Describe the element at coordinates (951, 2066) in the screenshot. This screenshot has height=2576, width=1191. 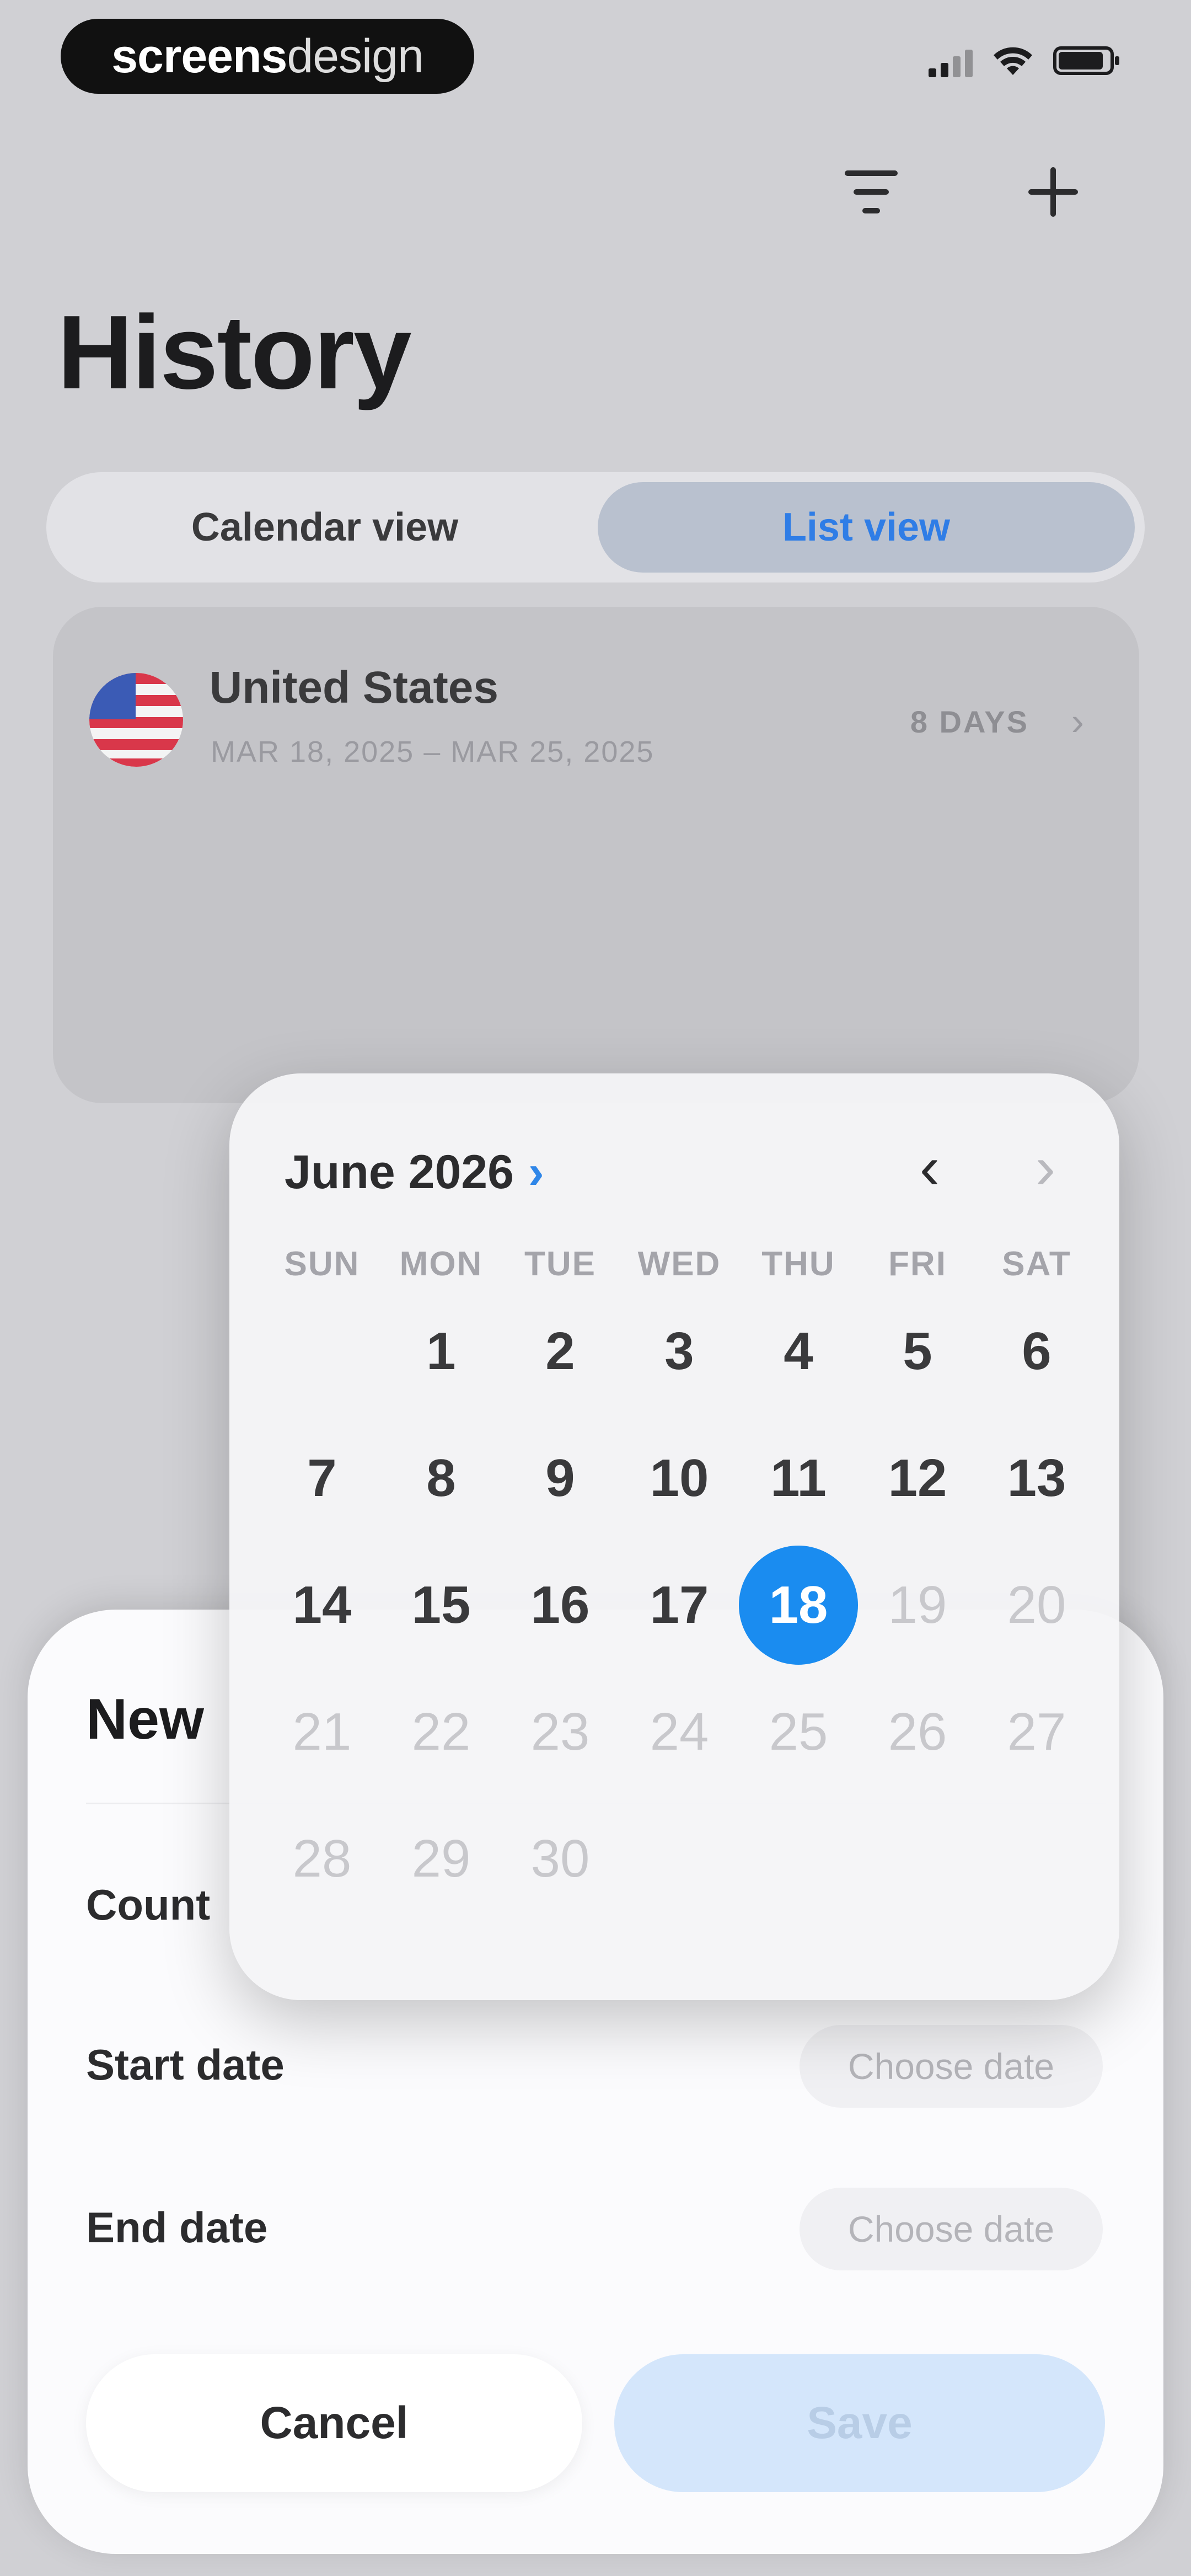
I see `start-date-picker: Choose date` at that location.